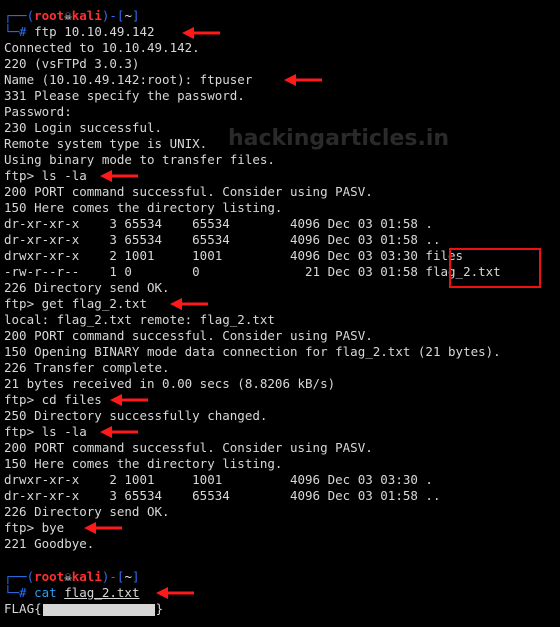 This screenshot has height=627, width=560. Describe the element at coordinates (49, 543) in the screenshot. I see `output-line: 221 Goodbye.` at that location.